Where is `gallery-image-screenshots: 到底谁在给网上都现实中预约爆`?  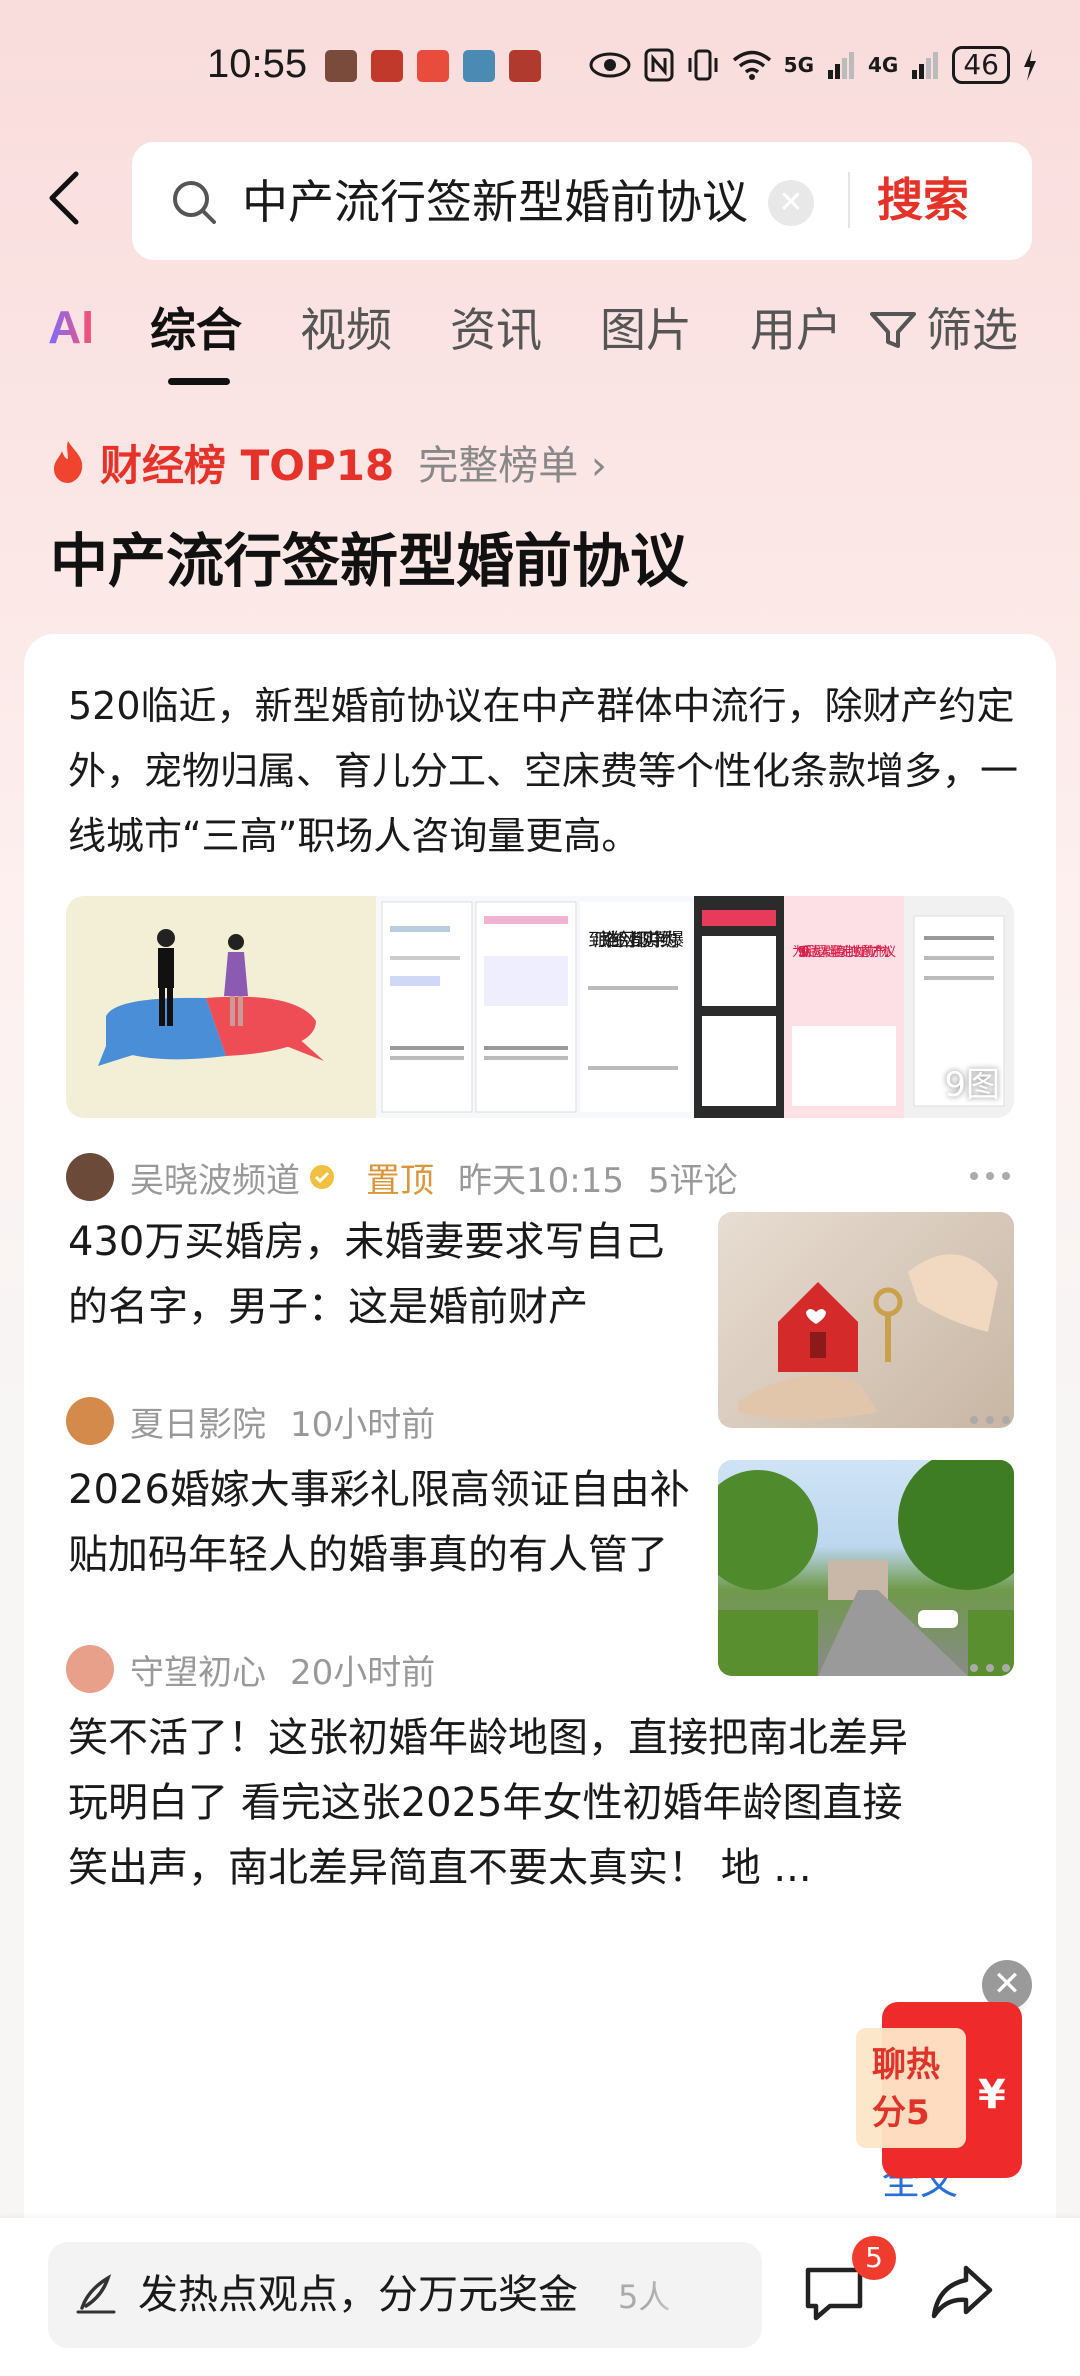
gallery-image-screenshots: 到底谁在给网上都现实中预约爆 is located at coordinates (535, 1007).